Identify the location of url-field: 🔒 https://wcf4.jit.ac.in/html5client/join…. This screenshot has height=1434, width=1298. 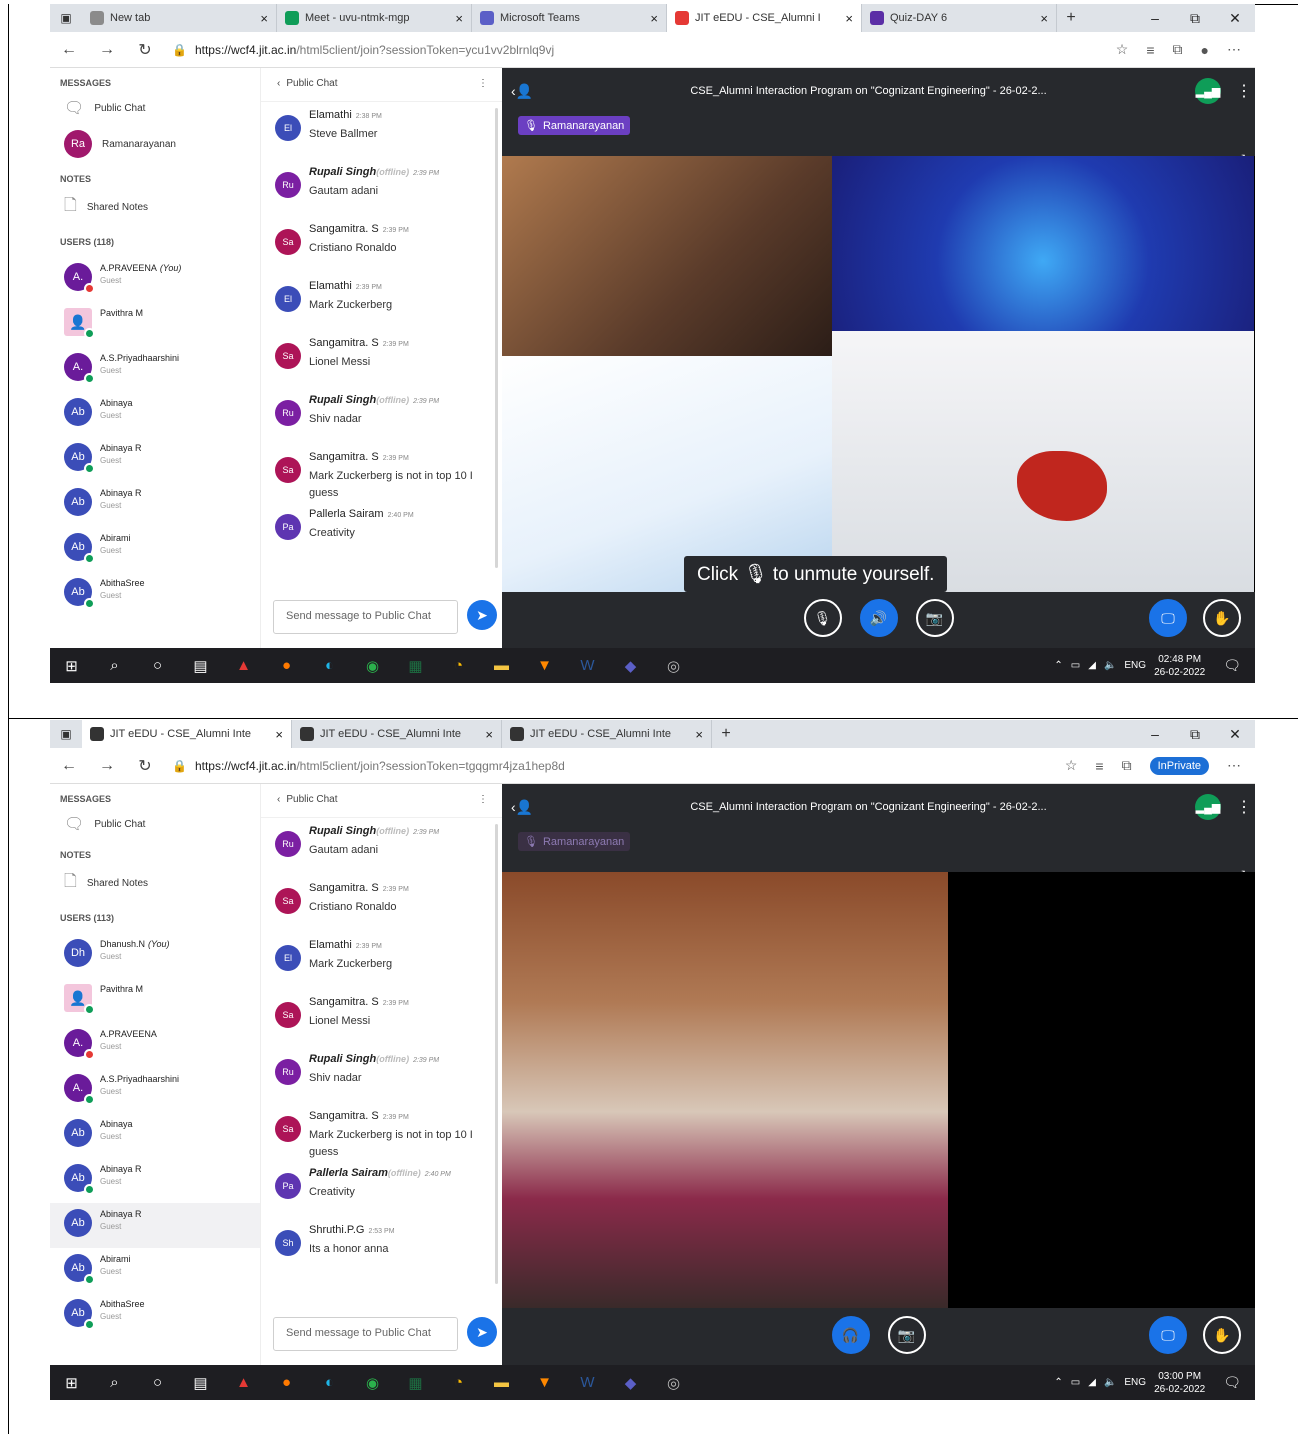
(614, 766).